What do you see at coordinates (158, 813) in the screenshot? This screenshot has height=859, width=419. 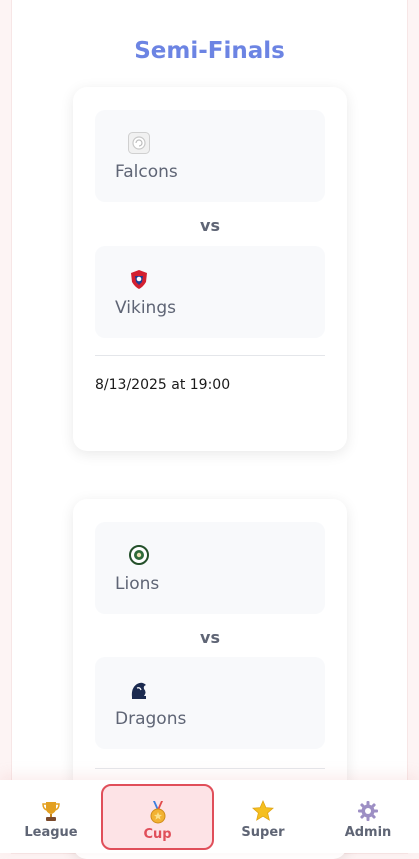 I see `medal-icon` at bounding box center [158, 813].